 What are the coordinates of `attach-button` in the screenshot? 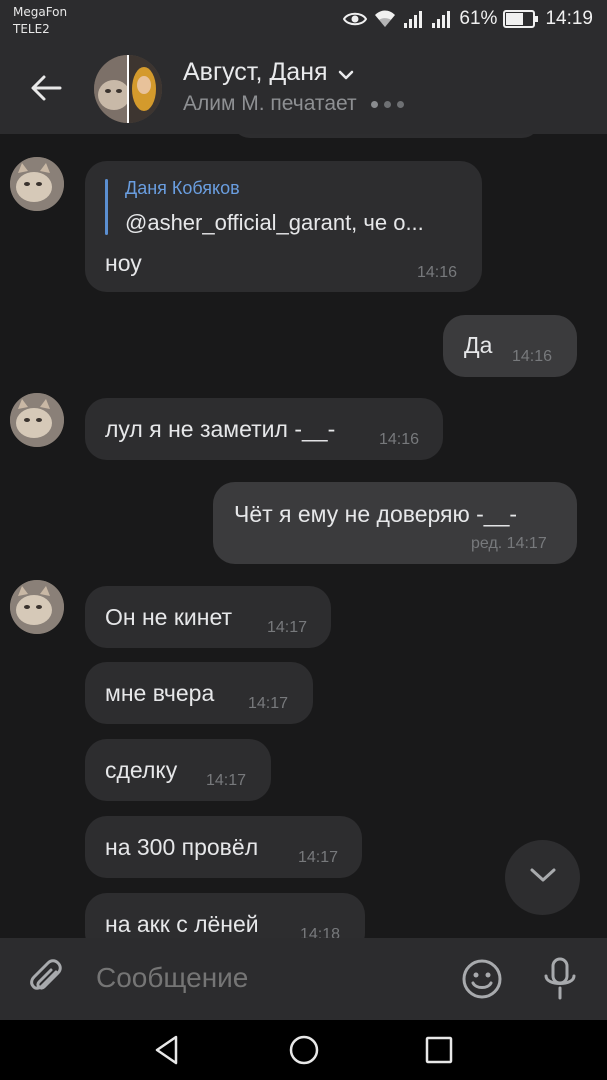 It's located at (47, 981).